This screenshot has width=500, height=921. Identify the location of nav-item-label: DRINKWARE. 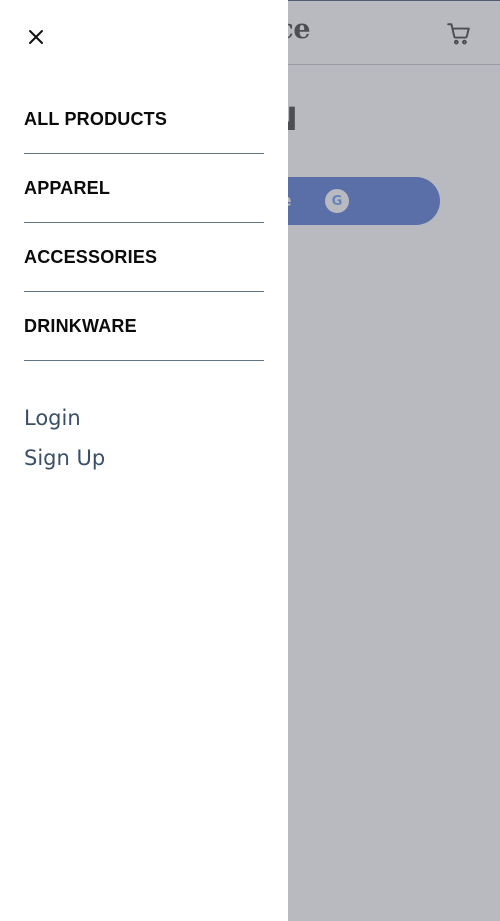
(80, 326).